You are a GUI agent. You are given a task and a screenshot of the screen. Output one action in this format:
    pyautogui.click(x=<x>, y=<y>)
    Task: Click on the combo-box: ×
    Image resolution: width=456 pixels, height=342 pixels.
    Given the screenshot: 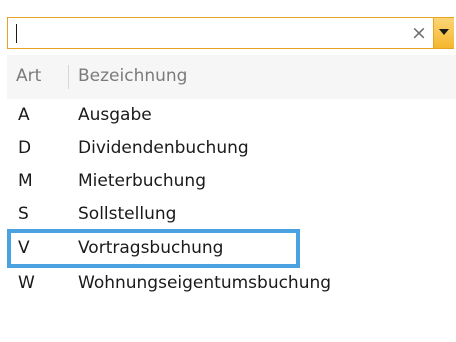 What is the action you would take?
    pyautogui.click(x=230, y=33)
    